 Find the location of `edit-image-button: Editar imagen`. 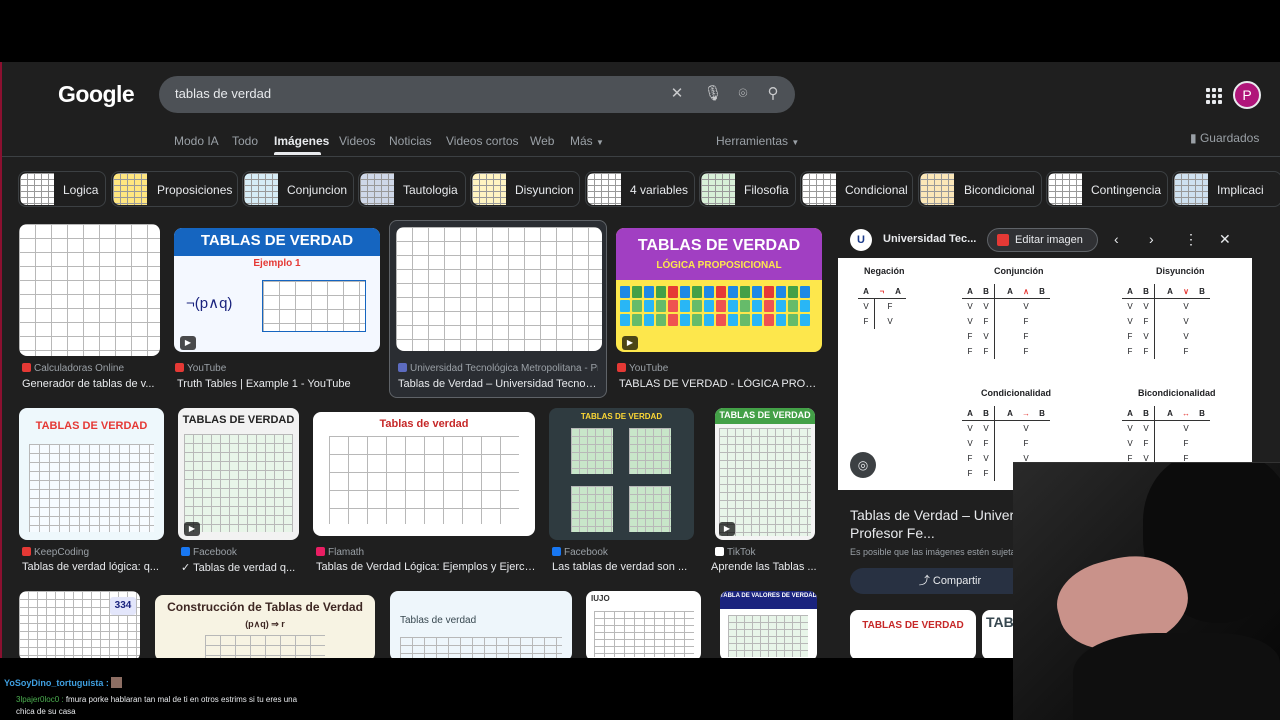

edit-image-button: Editar imagen is located at coordinates (1042, 240).